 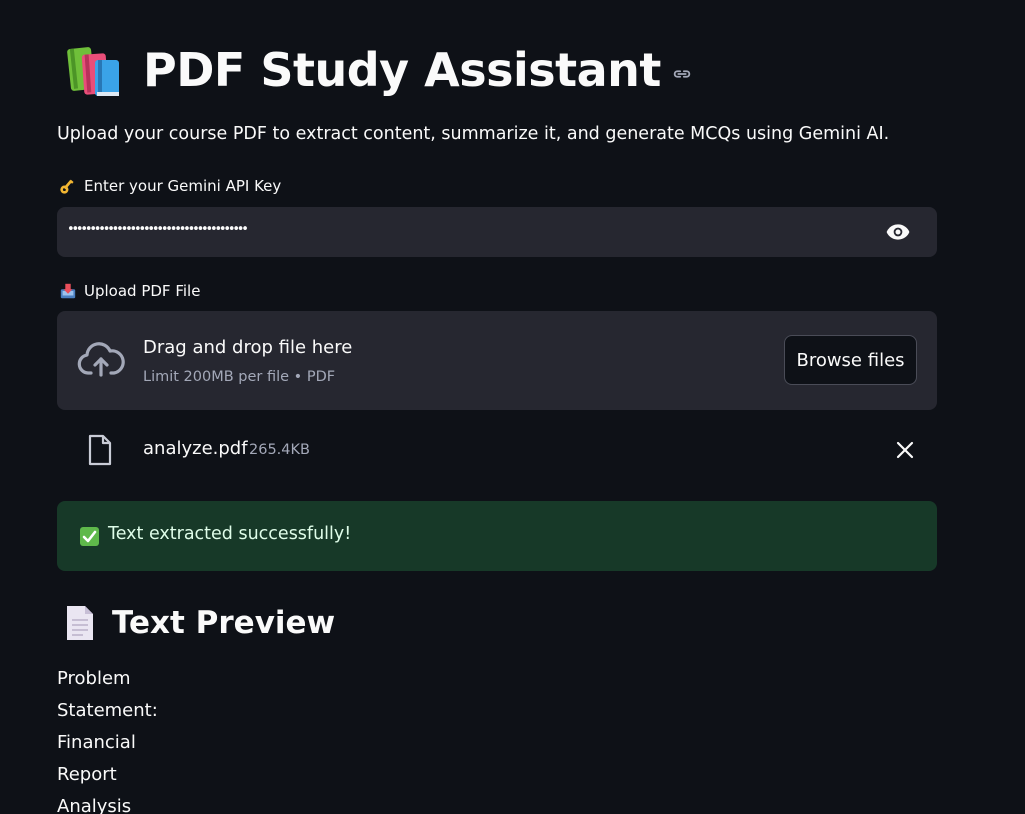 I want to click on preview-line: Report, so click(x=87, y=774).